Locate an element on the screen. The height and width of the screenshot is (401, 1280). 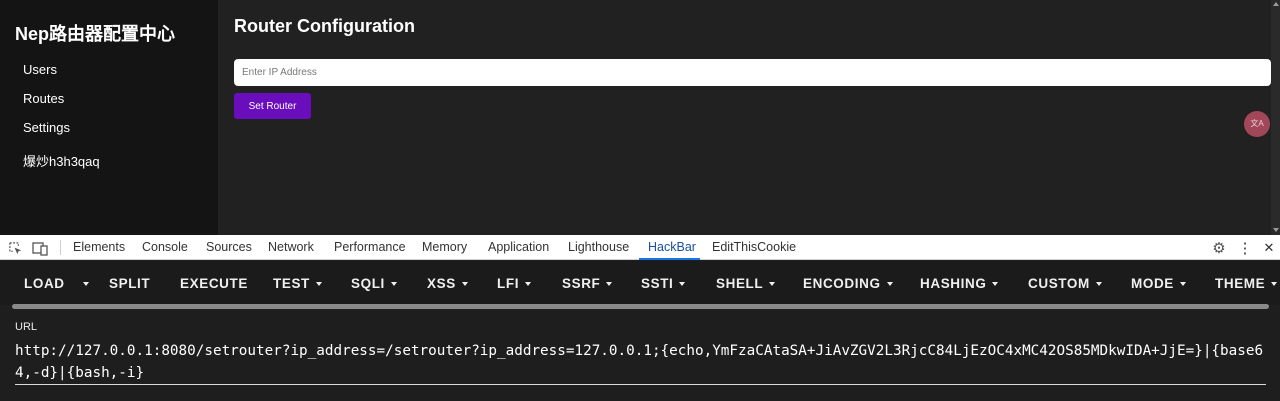
hashing-menu-button: HASHING is located at coordinates (959, 283).